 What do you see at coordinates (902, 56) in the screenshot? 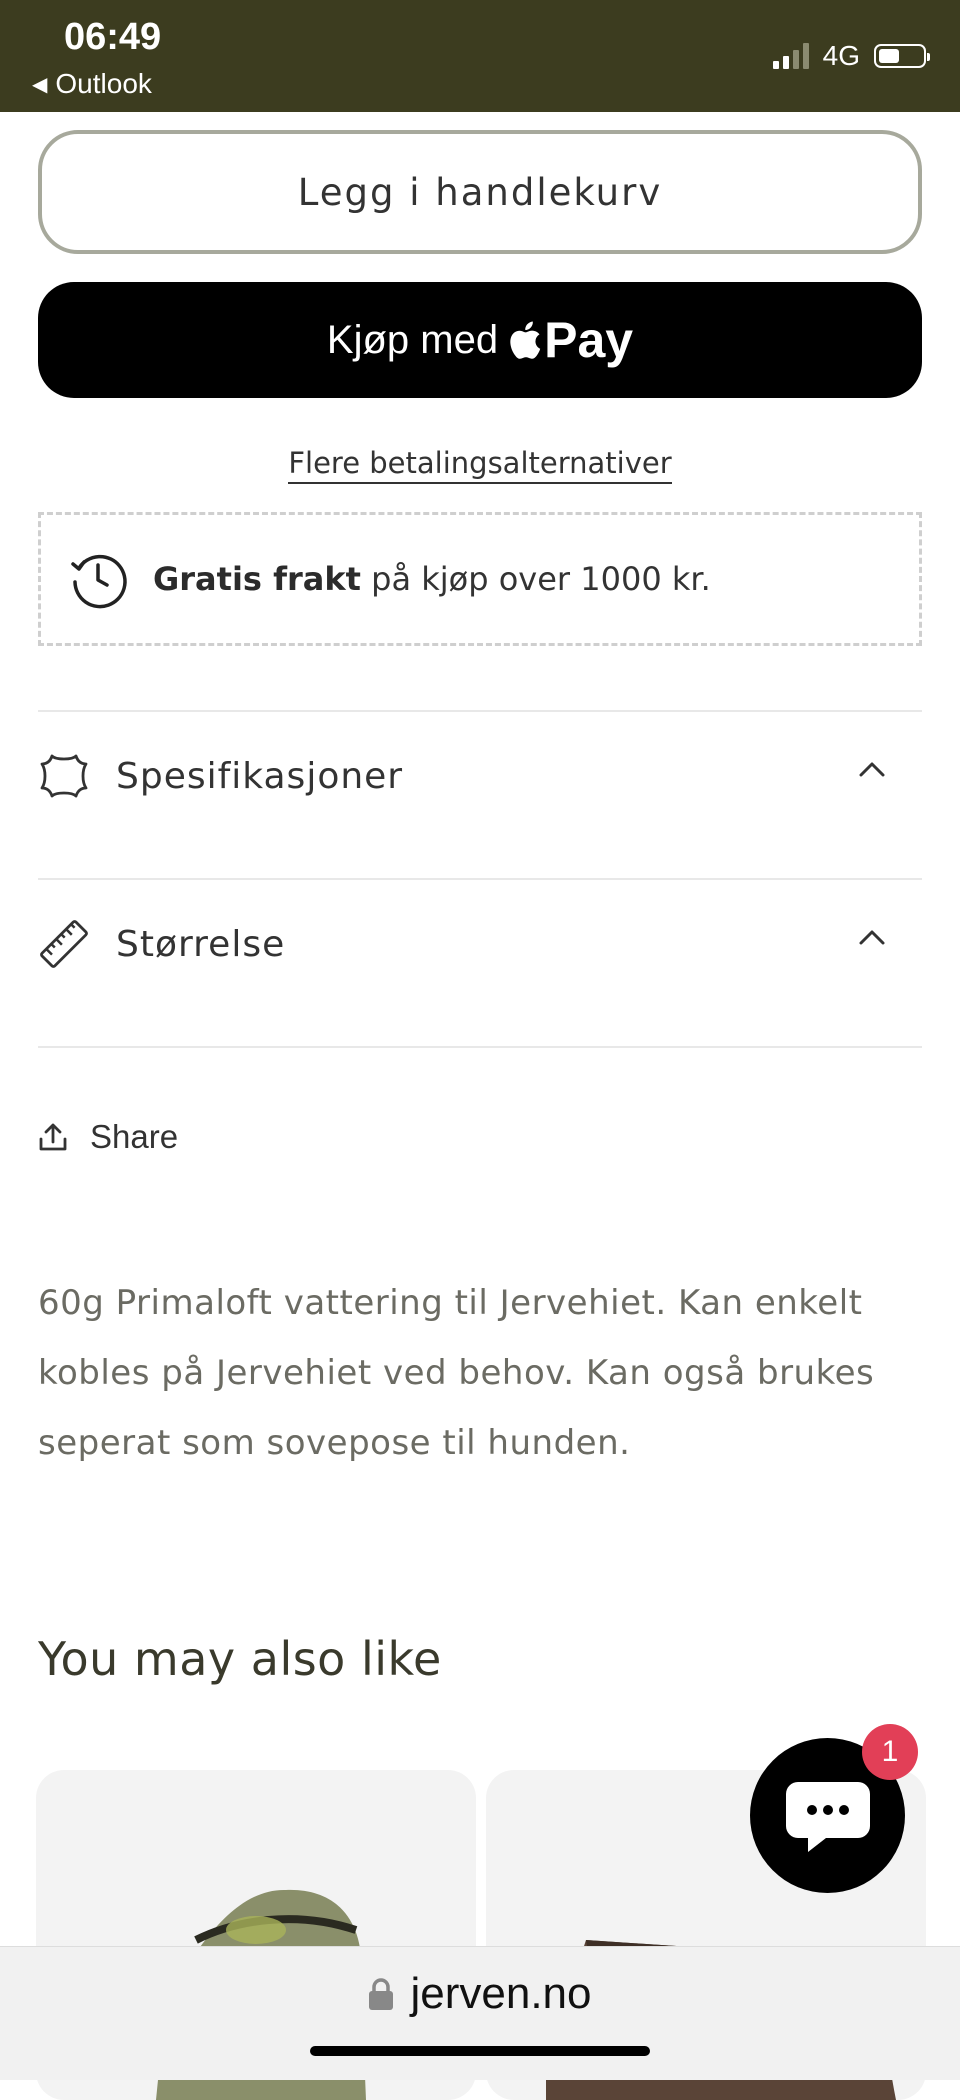
I see `battery-icon` at bounding box center [902, 56].